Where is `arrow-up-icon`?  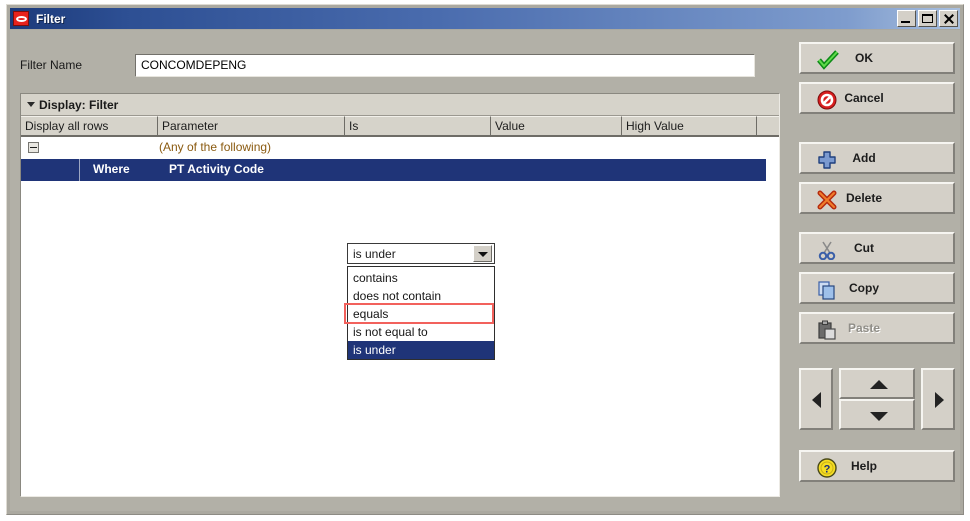
arrow-up-icon is located at coordinates (877, 383).